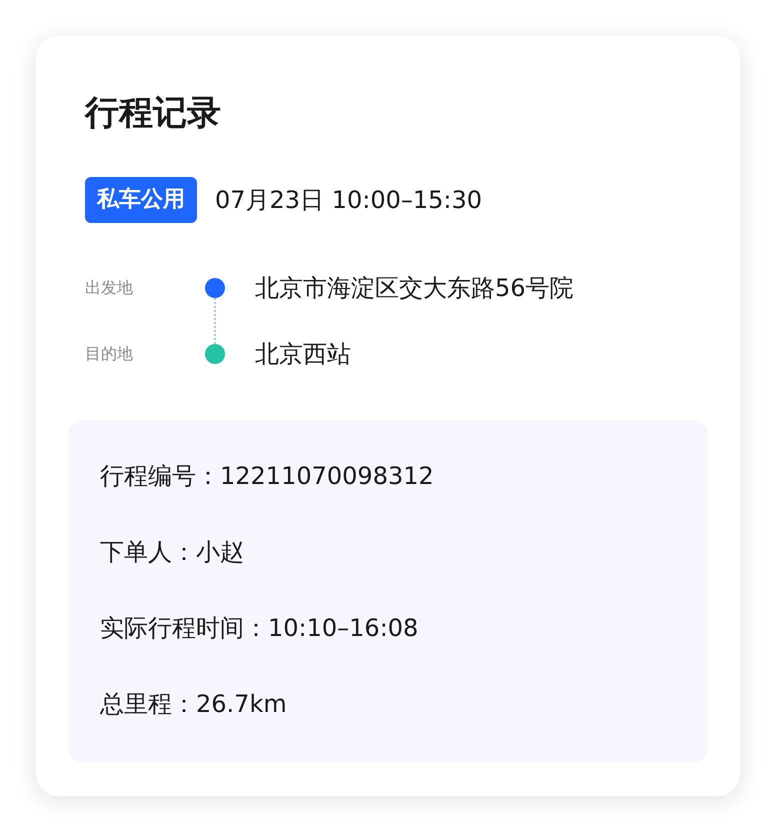 The height and width of the screenshot is (832, 776). What do you see at coordinates (260, 628) in the screenshot?
I see `detail-text: 实际行程时间：10:10–16:08` at bounding box center [260, 628].